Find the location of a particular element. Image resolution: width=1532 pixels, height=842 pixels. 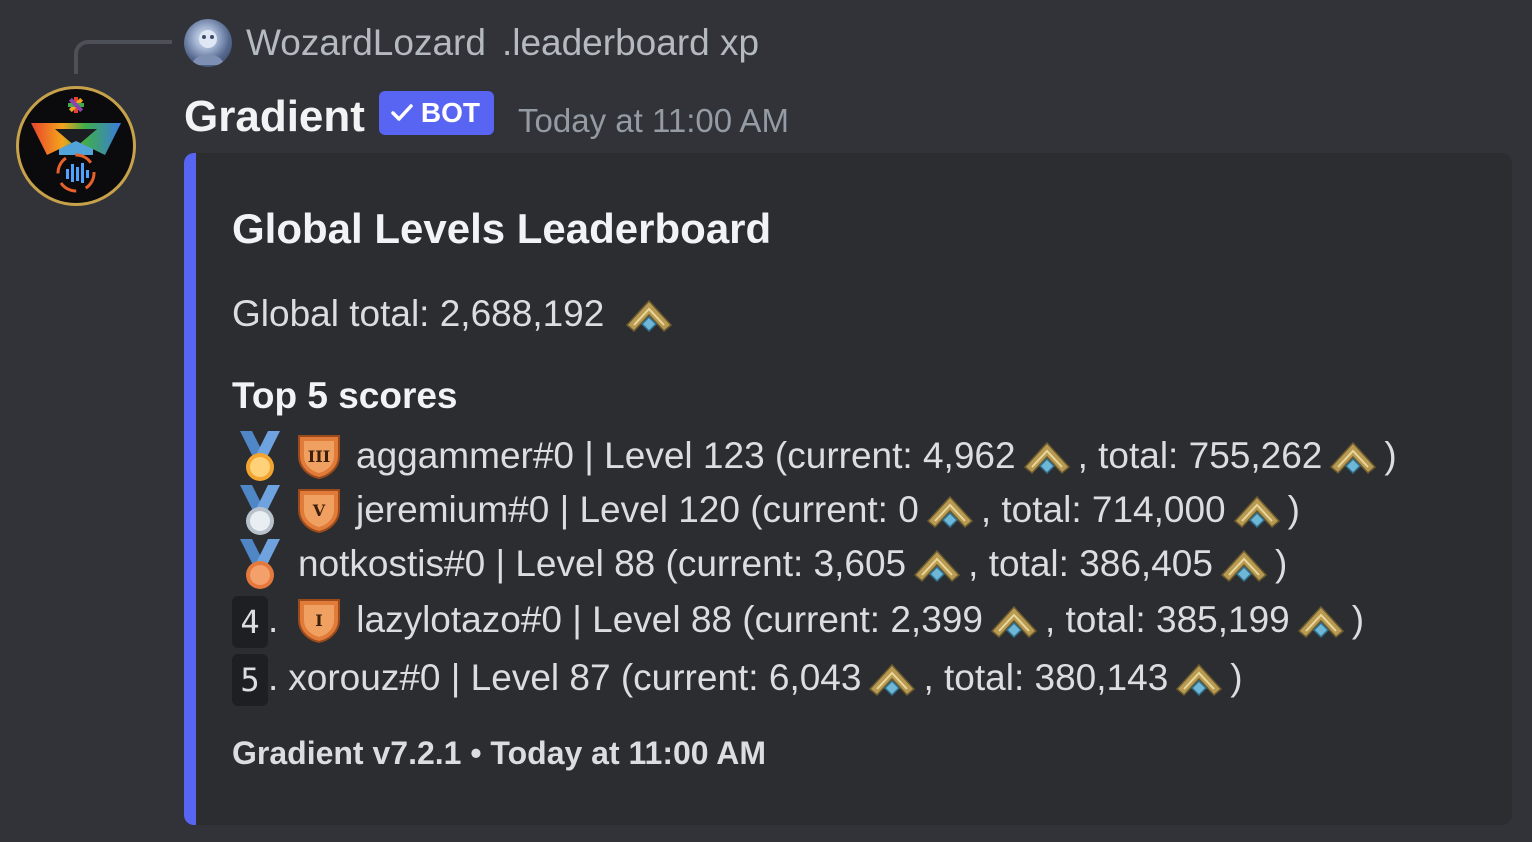

row-total: , total: 386,405 is located at coordinates (1090, 563).